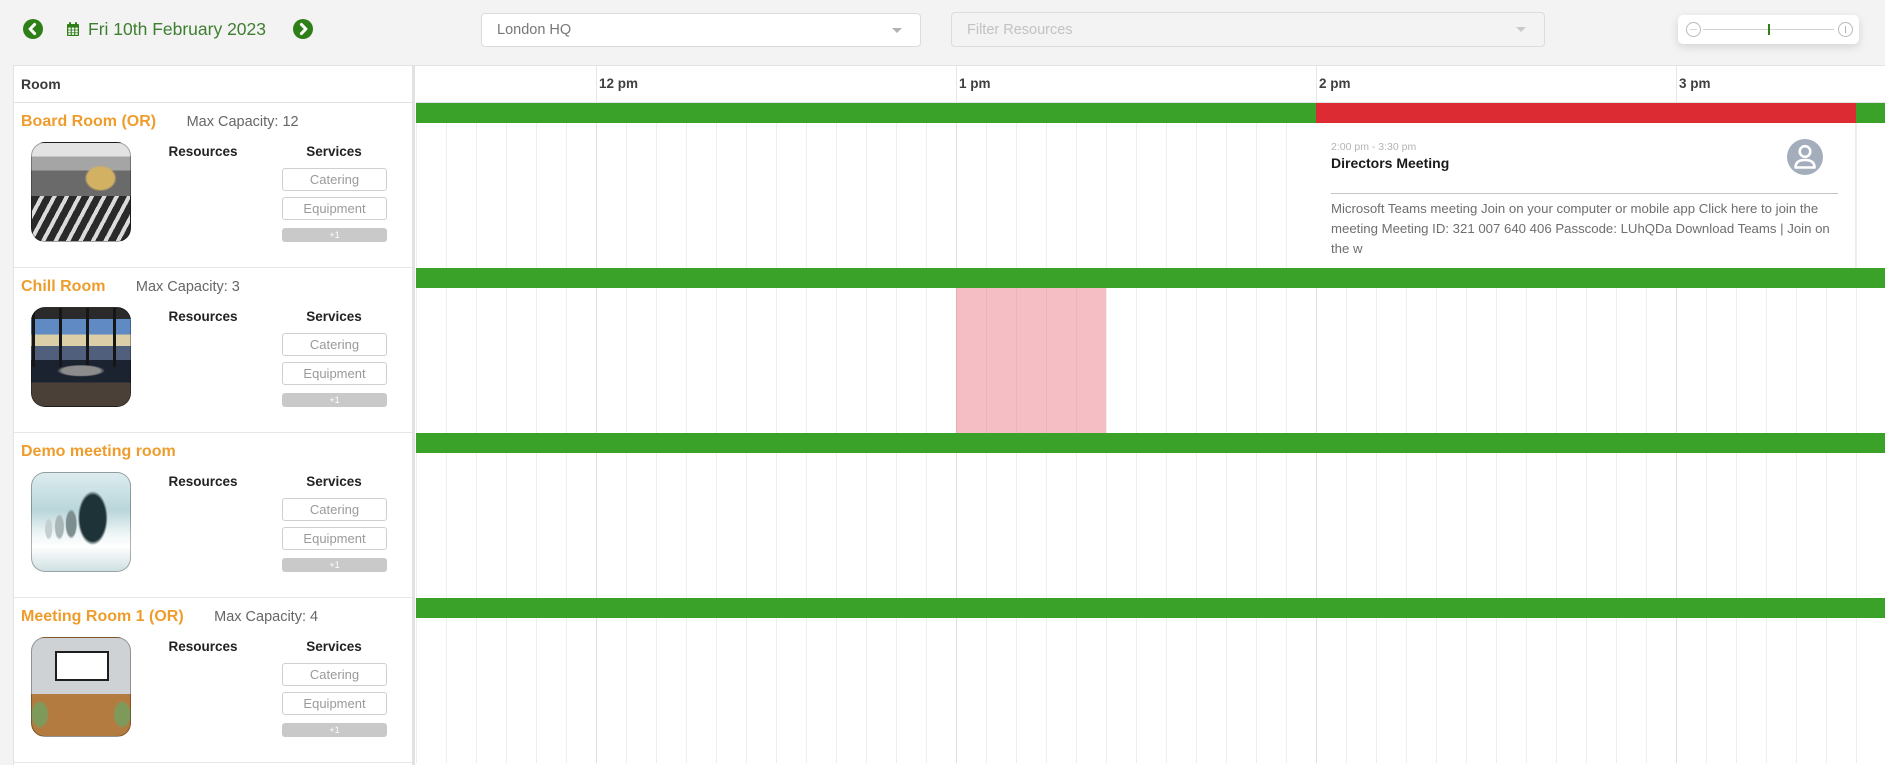 The height and width of the screenshot is (765, 1885). What do you see at coordinates (1695, 83) in the screenshot?
I see `hour-label: 3 pm` at bounding box center [1695, 83].